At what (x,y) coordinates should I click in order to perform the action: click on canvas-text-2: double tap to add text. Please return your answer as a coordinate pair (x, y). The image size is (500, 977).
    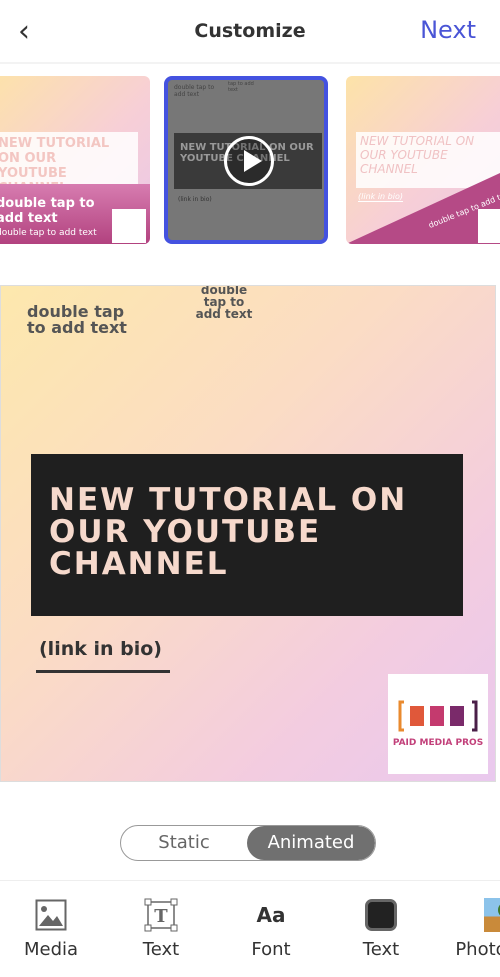
    Looking at the image, I should click on (224, 303).